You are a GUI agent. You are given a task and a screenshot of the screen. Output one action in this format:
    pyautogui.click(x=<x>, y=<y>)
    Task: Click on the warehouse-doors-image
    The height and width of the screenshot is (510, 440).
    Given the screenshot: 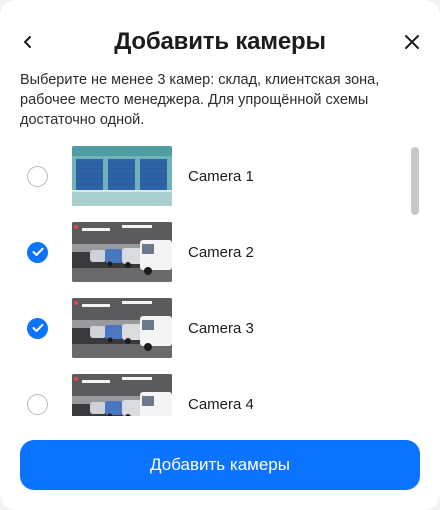 What is the action you would take?
    pyautogui.click(x=122, y=176)
    